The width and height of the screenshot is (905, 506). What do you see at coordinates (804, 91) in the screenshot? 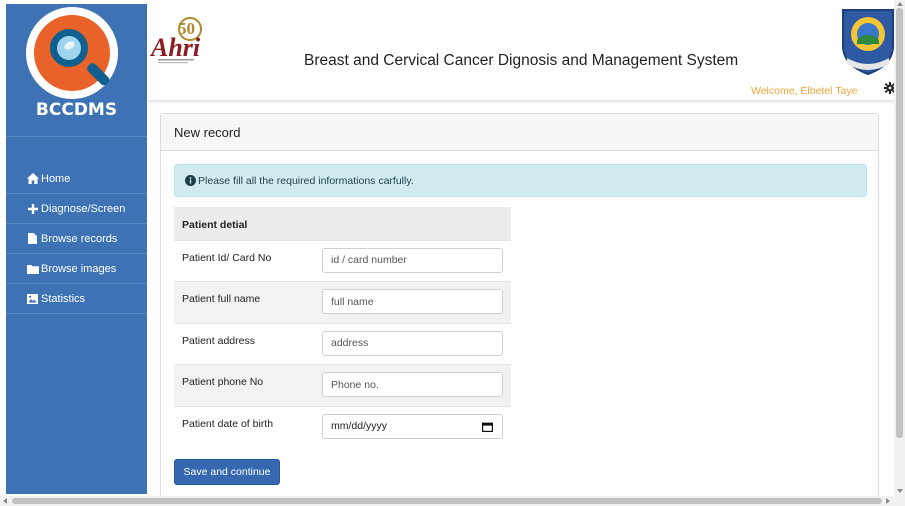
I see `welcome-text: Welcome, Elbetel Taye` at bounding box center [804, 91].